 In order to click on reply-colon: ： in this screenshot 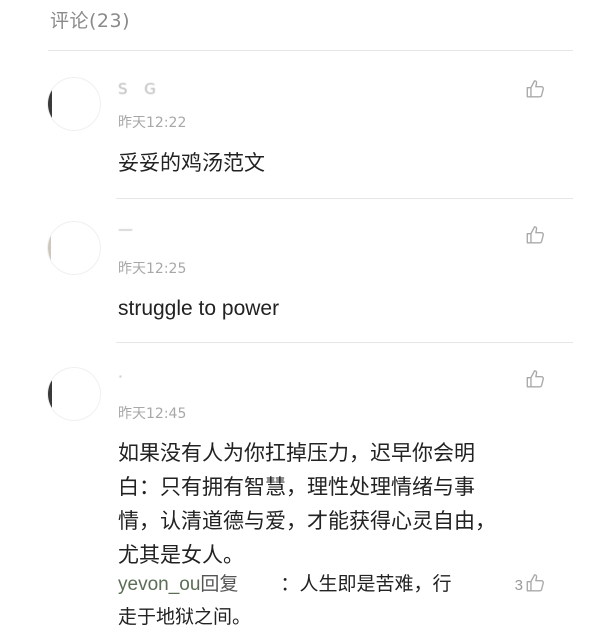, I will do `click(290, 584)`.